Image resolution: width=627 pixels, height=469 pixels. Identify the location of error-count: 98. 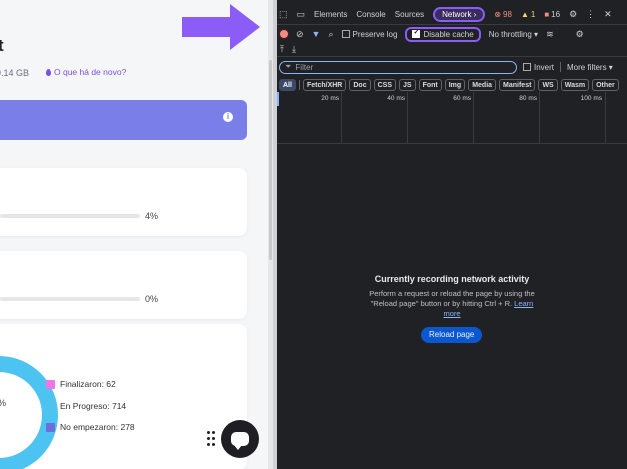
(507, 14).